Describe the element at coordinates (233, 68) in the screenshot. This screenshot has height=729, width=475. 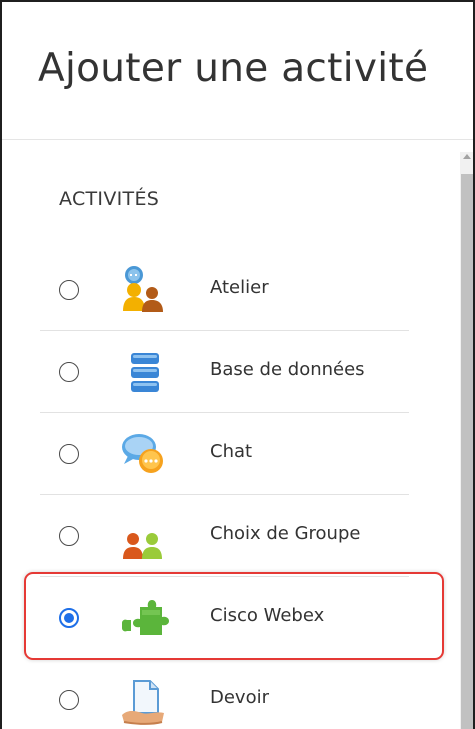
I see `dialog-title: Ajouter une activité` at that location.